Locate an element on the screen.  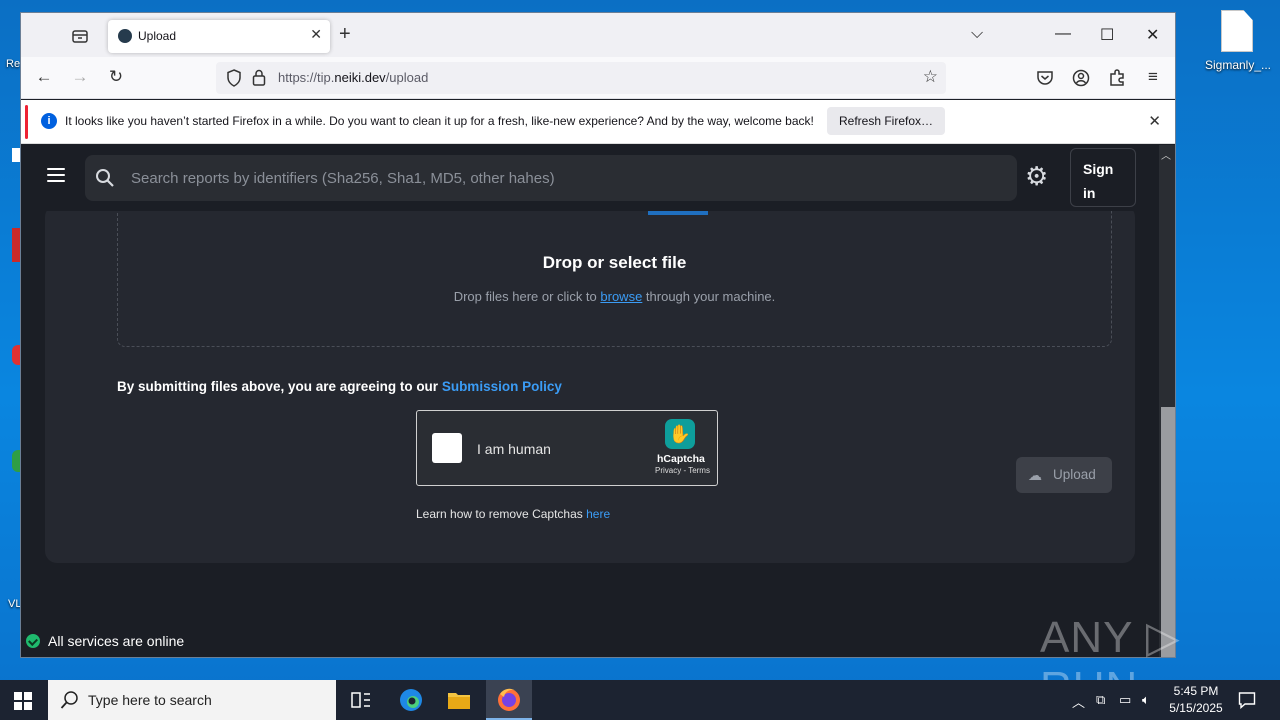
service-status: All services are online is located at coordinates (105, 641).